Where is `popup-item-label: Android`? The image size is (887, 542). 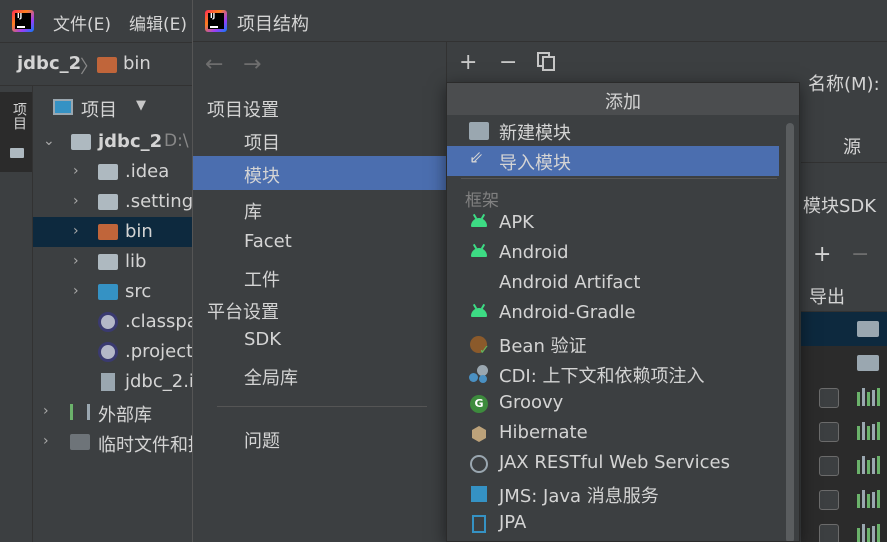
popup-item-label: Android is located at coordinates (534, 252).